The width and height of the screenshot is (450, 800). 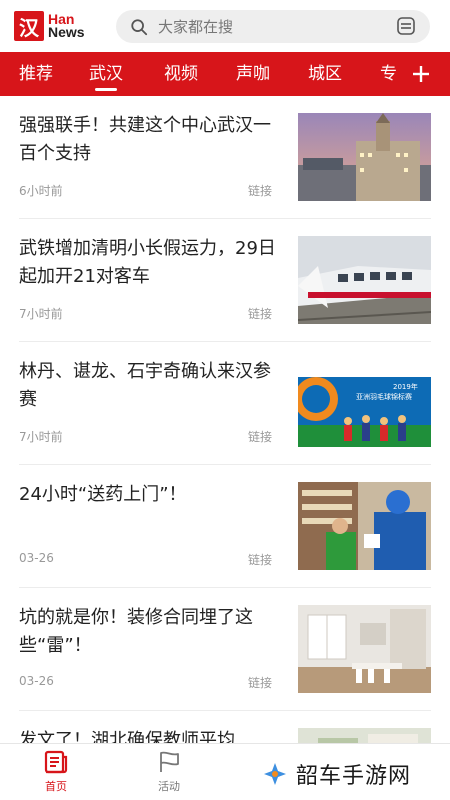 I want to click on tab-home-label: 首页, so click(x=56, y=786).